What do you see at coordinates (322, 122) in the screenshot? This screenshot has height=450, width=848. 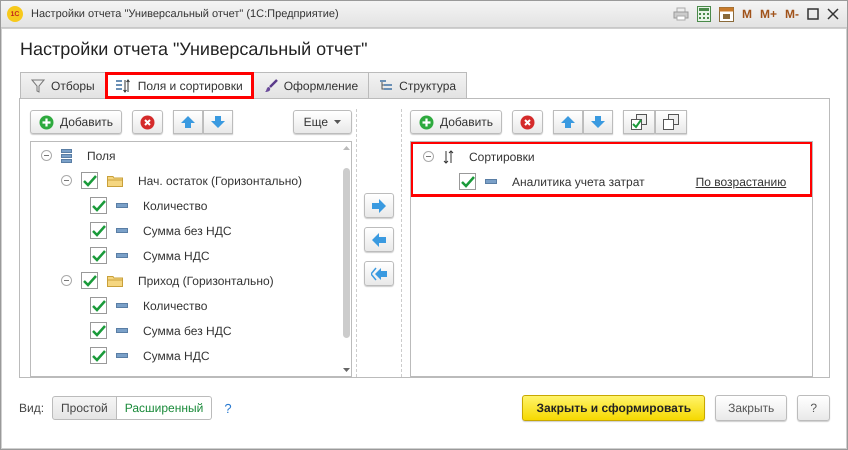 I see `more-button: Еще` at bounding box center [322, 122].